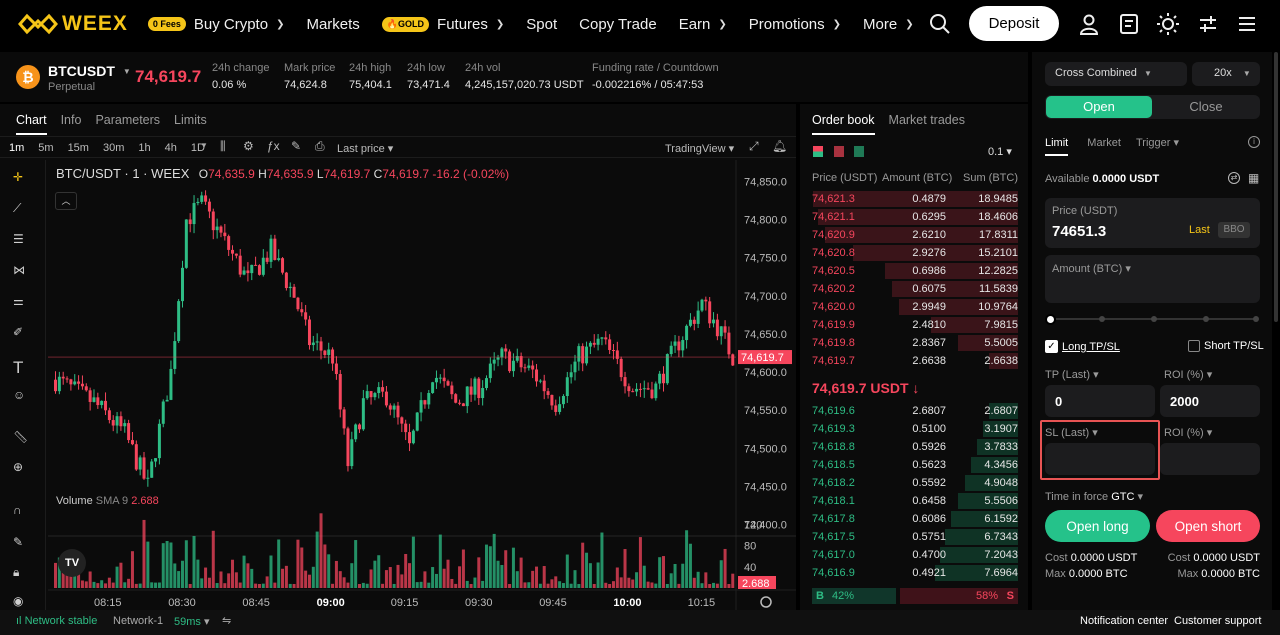  Describe the element at coordinates (144, 148) in the screenshot. I see `timeframe-1h: 1h` at that location.